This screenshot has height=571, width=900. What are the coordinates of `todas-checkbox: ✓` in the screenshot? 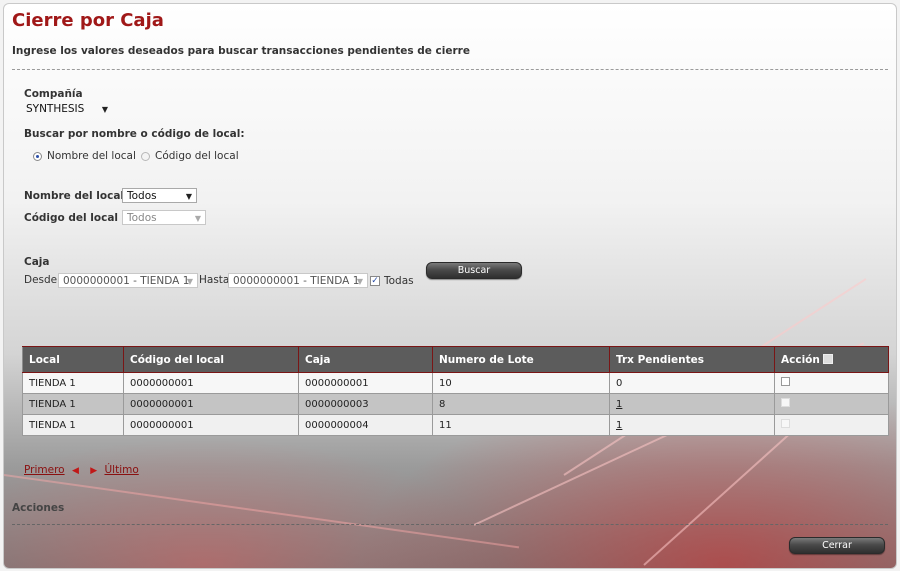 It's located at (375, 281).